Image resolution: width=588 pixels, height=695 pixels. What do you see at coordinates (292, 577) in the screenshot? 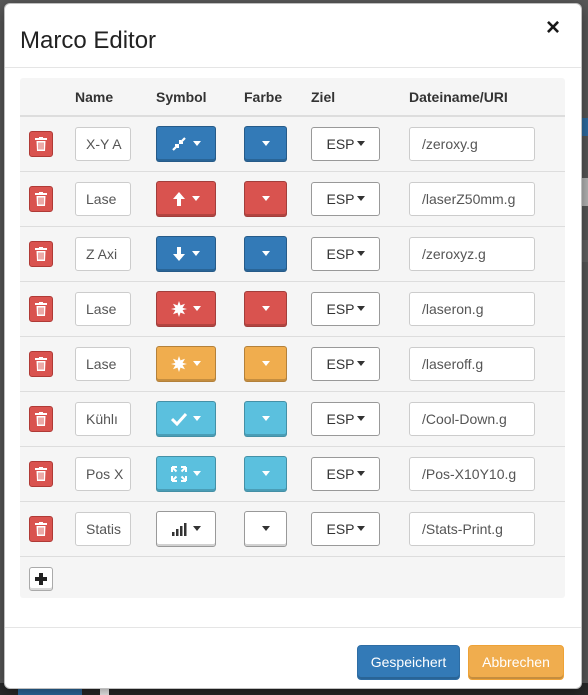
I see `add-row` at bounding box center [292, 577].